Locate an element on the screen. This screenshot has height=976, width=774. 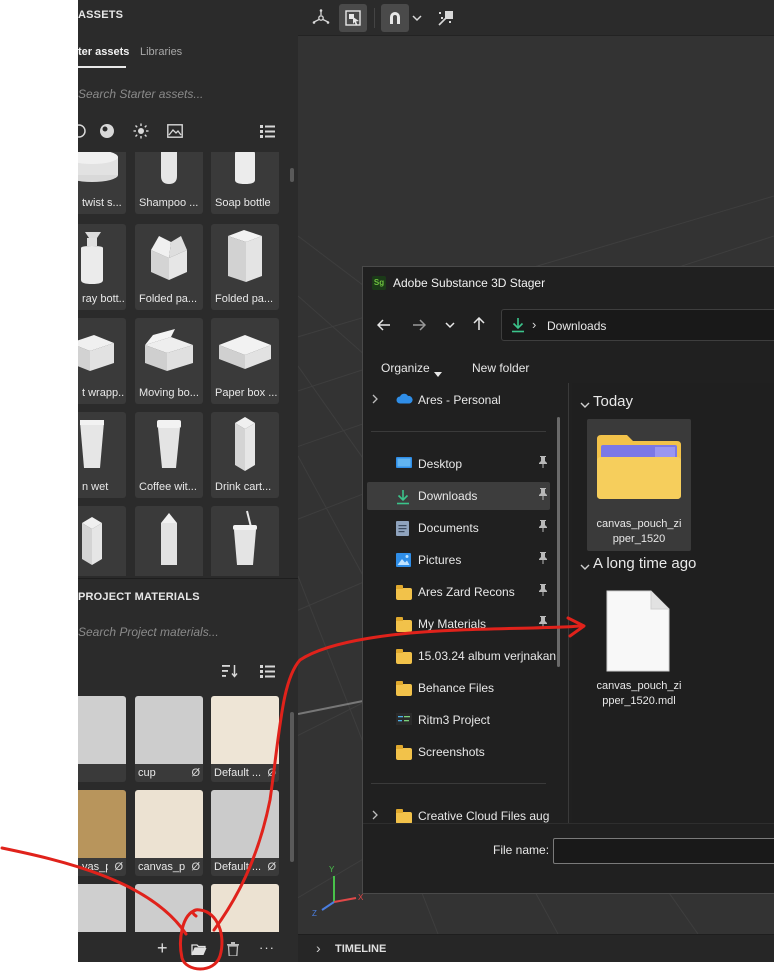
materials-scrollbar is located at coordinates (292, 787).